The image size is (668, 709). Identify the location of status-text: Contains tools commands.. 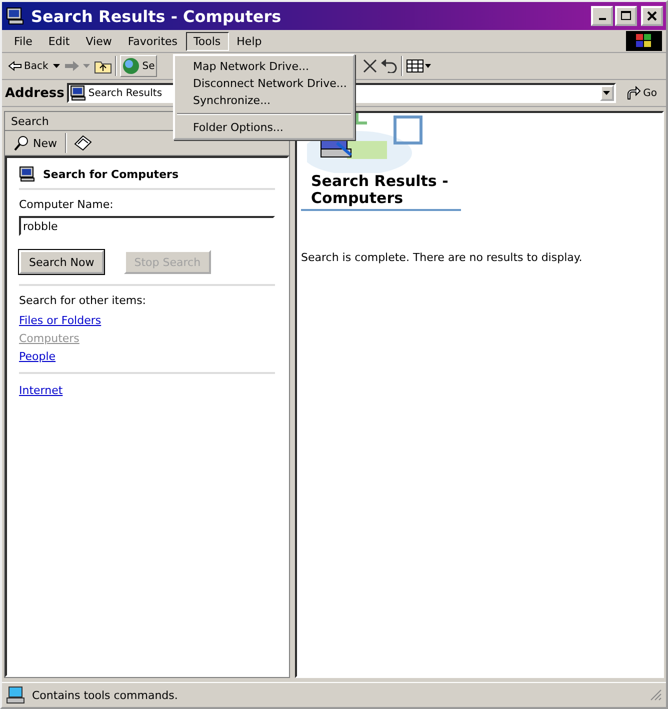
(105, 695).